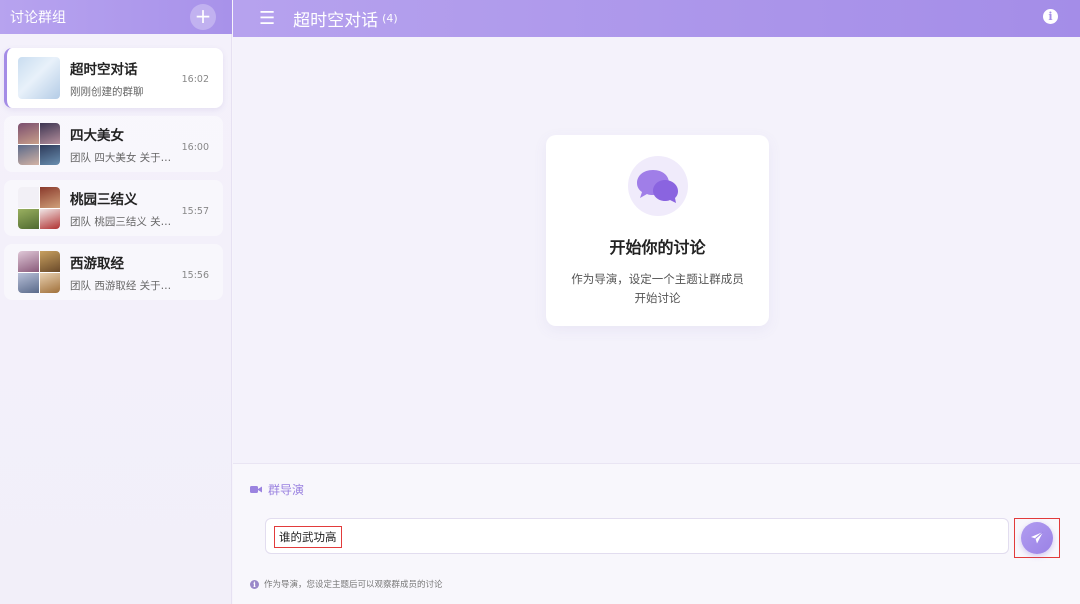 The width and height of the screenshot is (1080, 604). What do you see at coordinates (195, 211) in the screenshot?
I see `chat-time: 15:57` at bounding box center [195, 211].